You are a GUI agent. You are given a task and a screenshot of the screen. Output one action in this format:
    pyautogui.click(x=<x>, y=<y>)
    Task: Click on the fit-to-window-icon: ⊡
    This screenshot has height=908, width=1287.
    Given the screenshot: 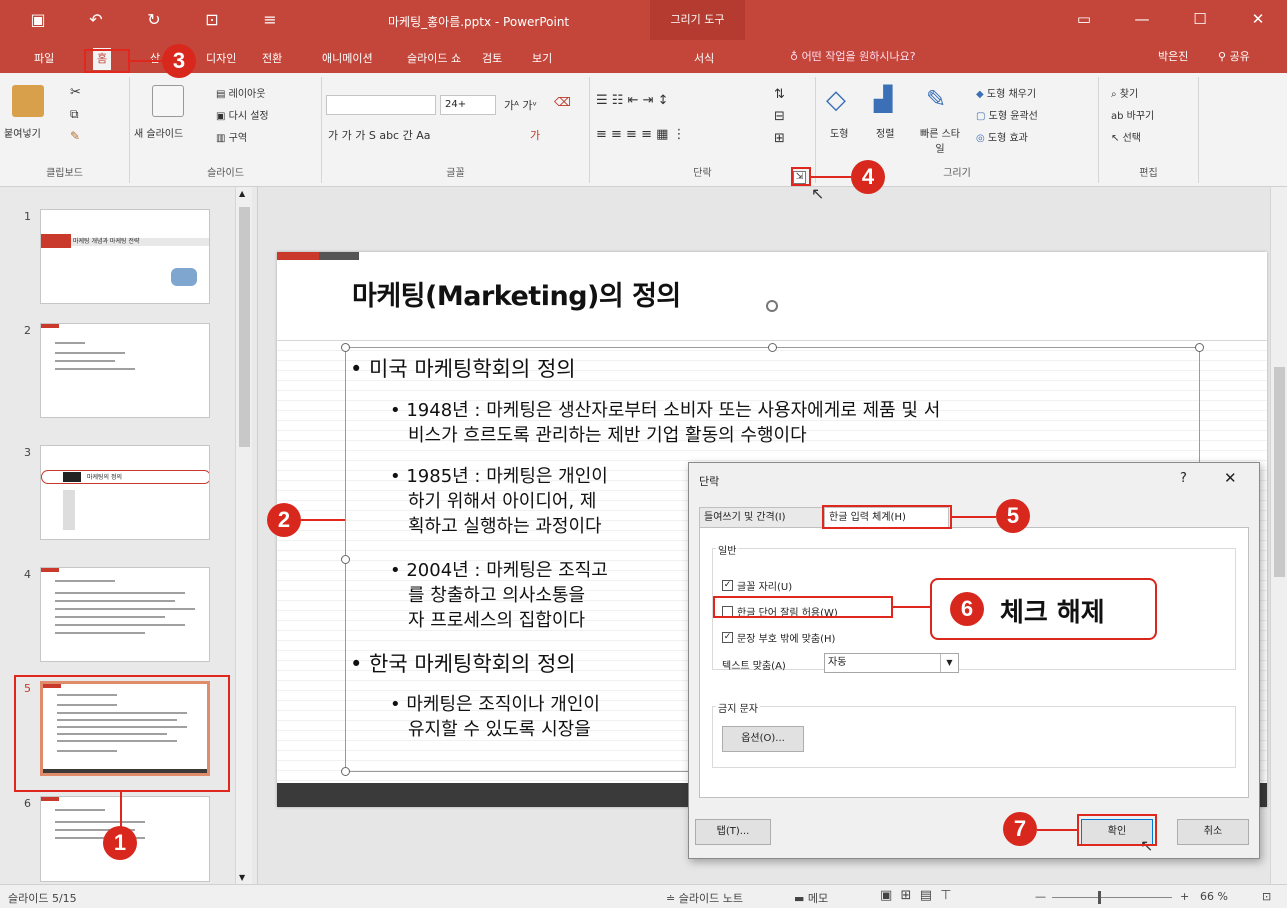 What is the action you would take?
    pyautogui.click(x=1266, y=896)
    